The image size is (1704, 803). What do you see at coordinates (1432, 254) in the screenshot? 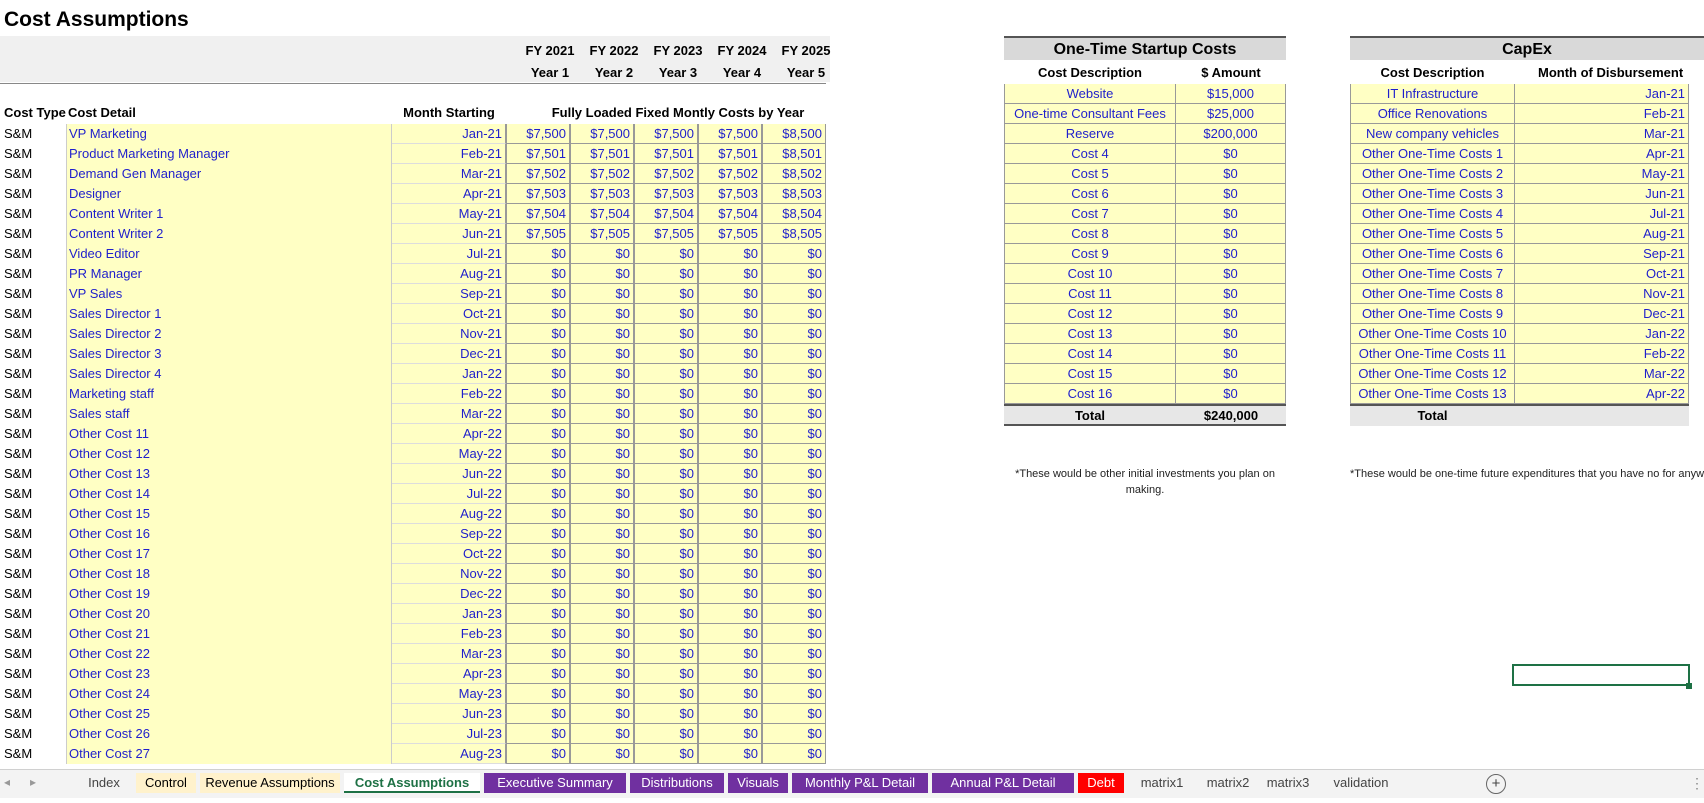
I see `capex-cell-desc: Other One-Time Costs 6` at bounding box center [1432, 254].